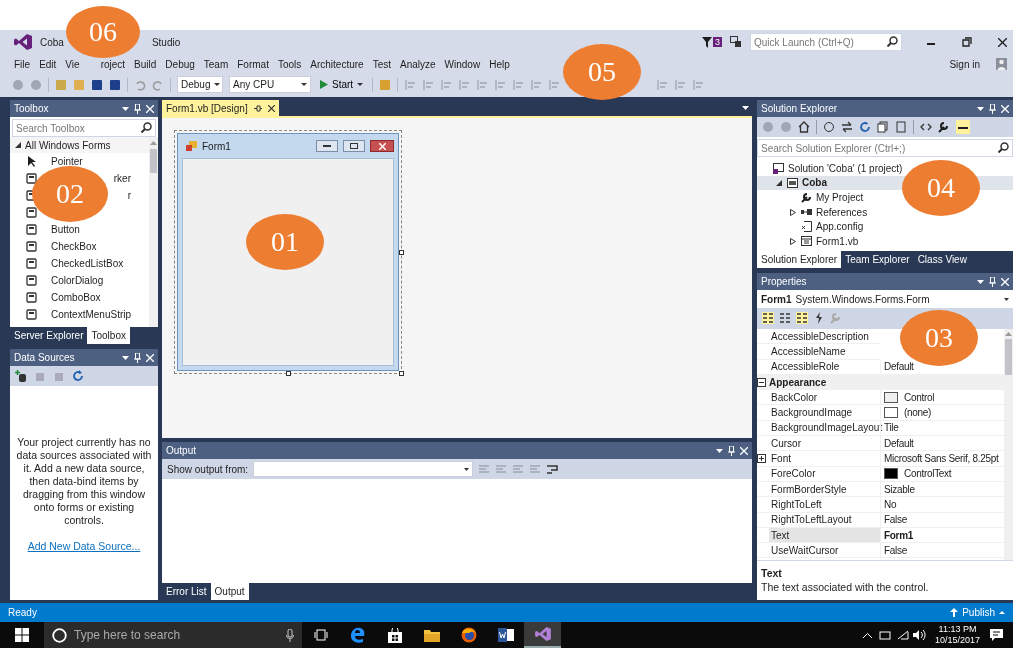 This screenshot has height=648, width=1013. Describe the element at coordinates (847, 127) in the screenshot. I see `sync-icon` at that location.